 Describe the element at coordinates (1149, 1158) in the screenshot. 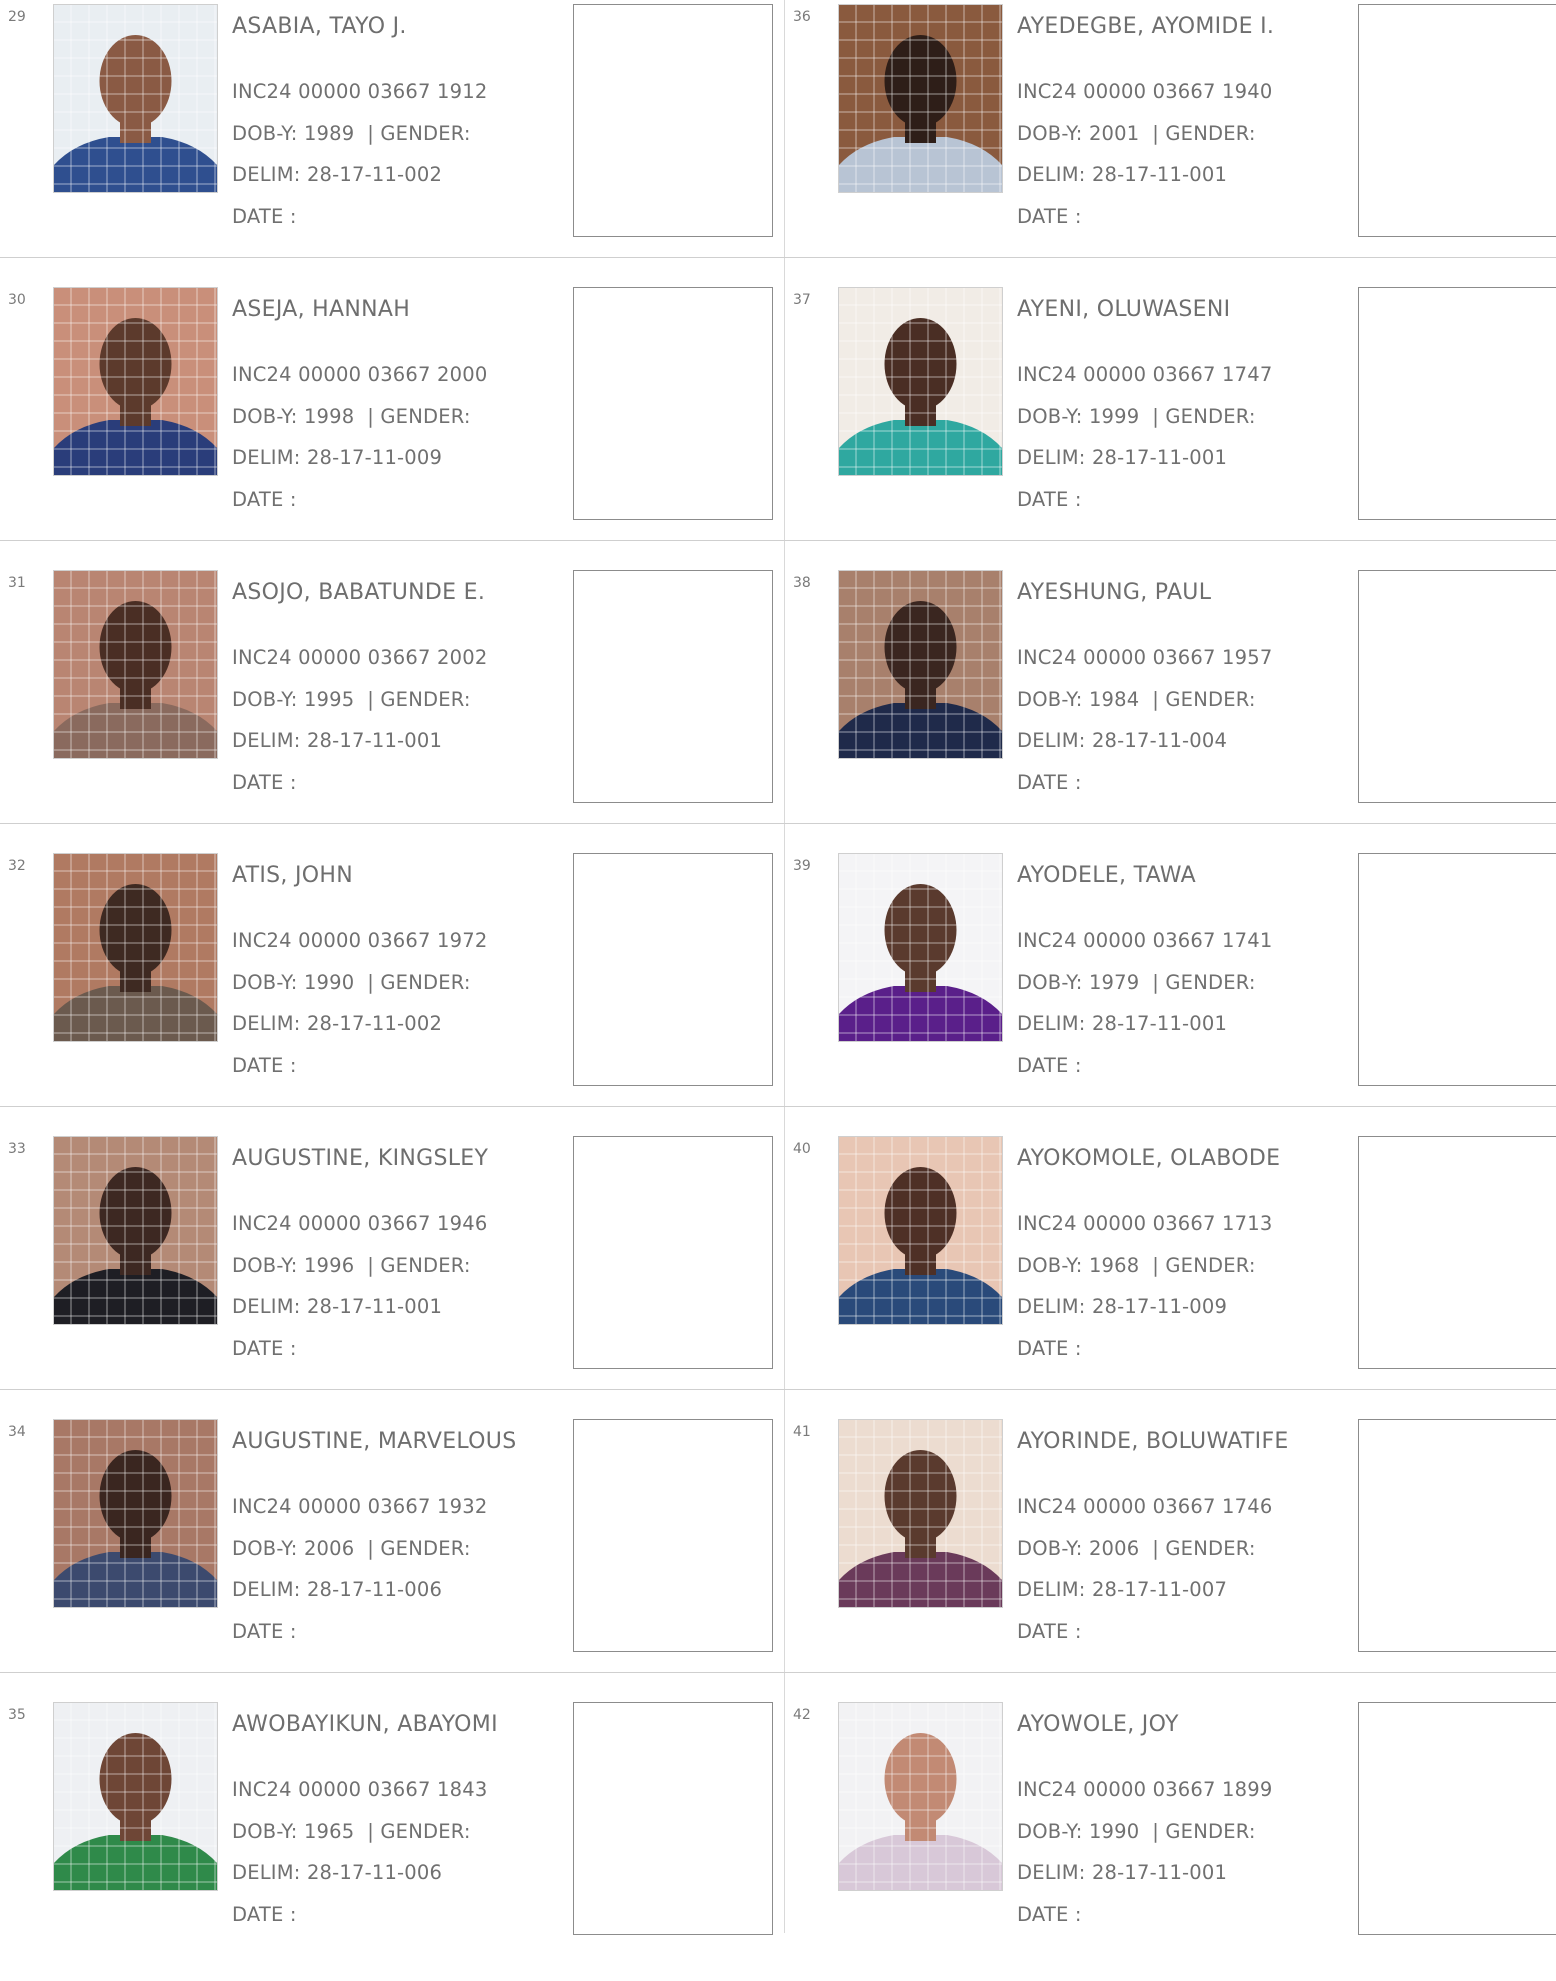

I see `voter-name: AYOKOMOLE, OLABODE` at that location.